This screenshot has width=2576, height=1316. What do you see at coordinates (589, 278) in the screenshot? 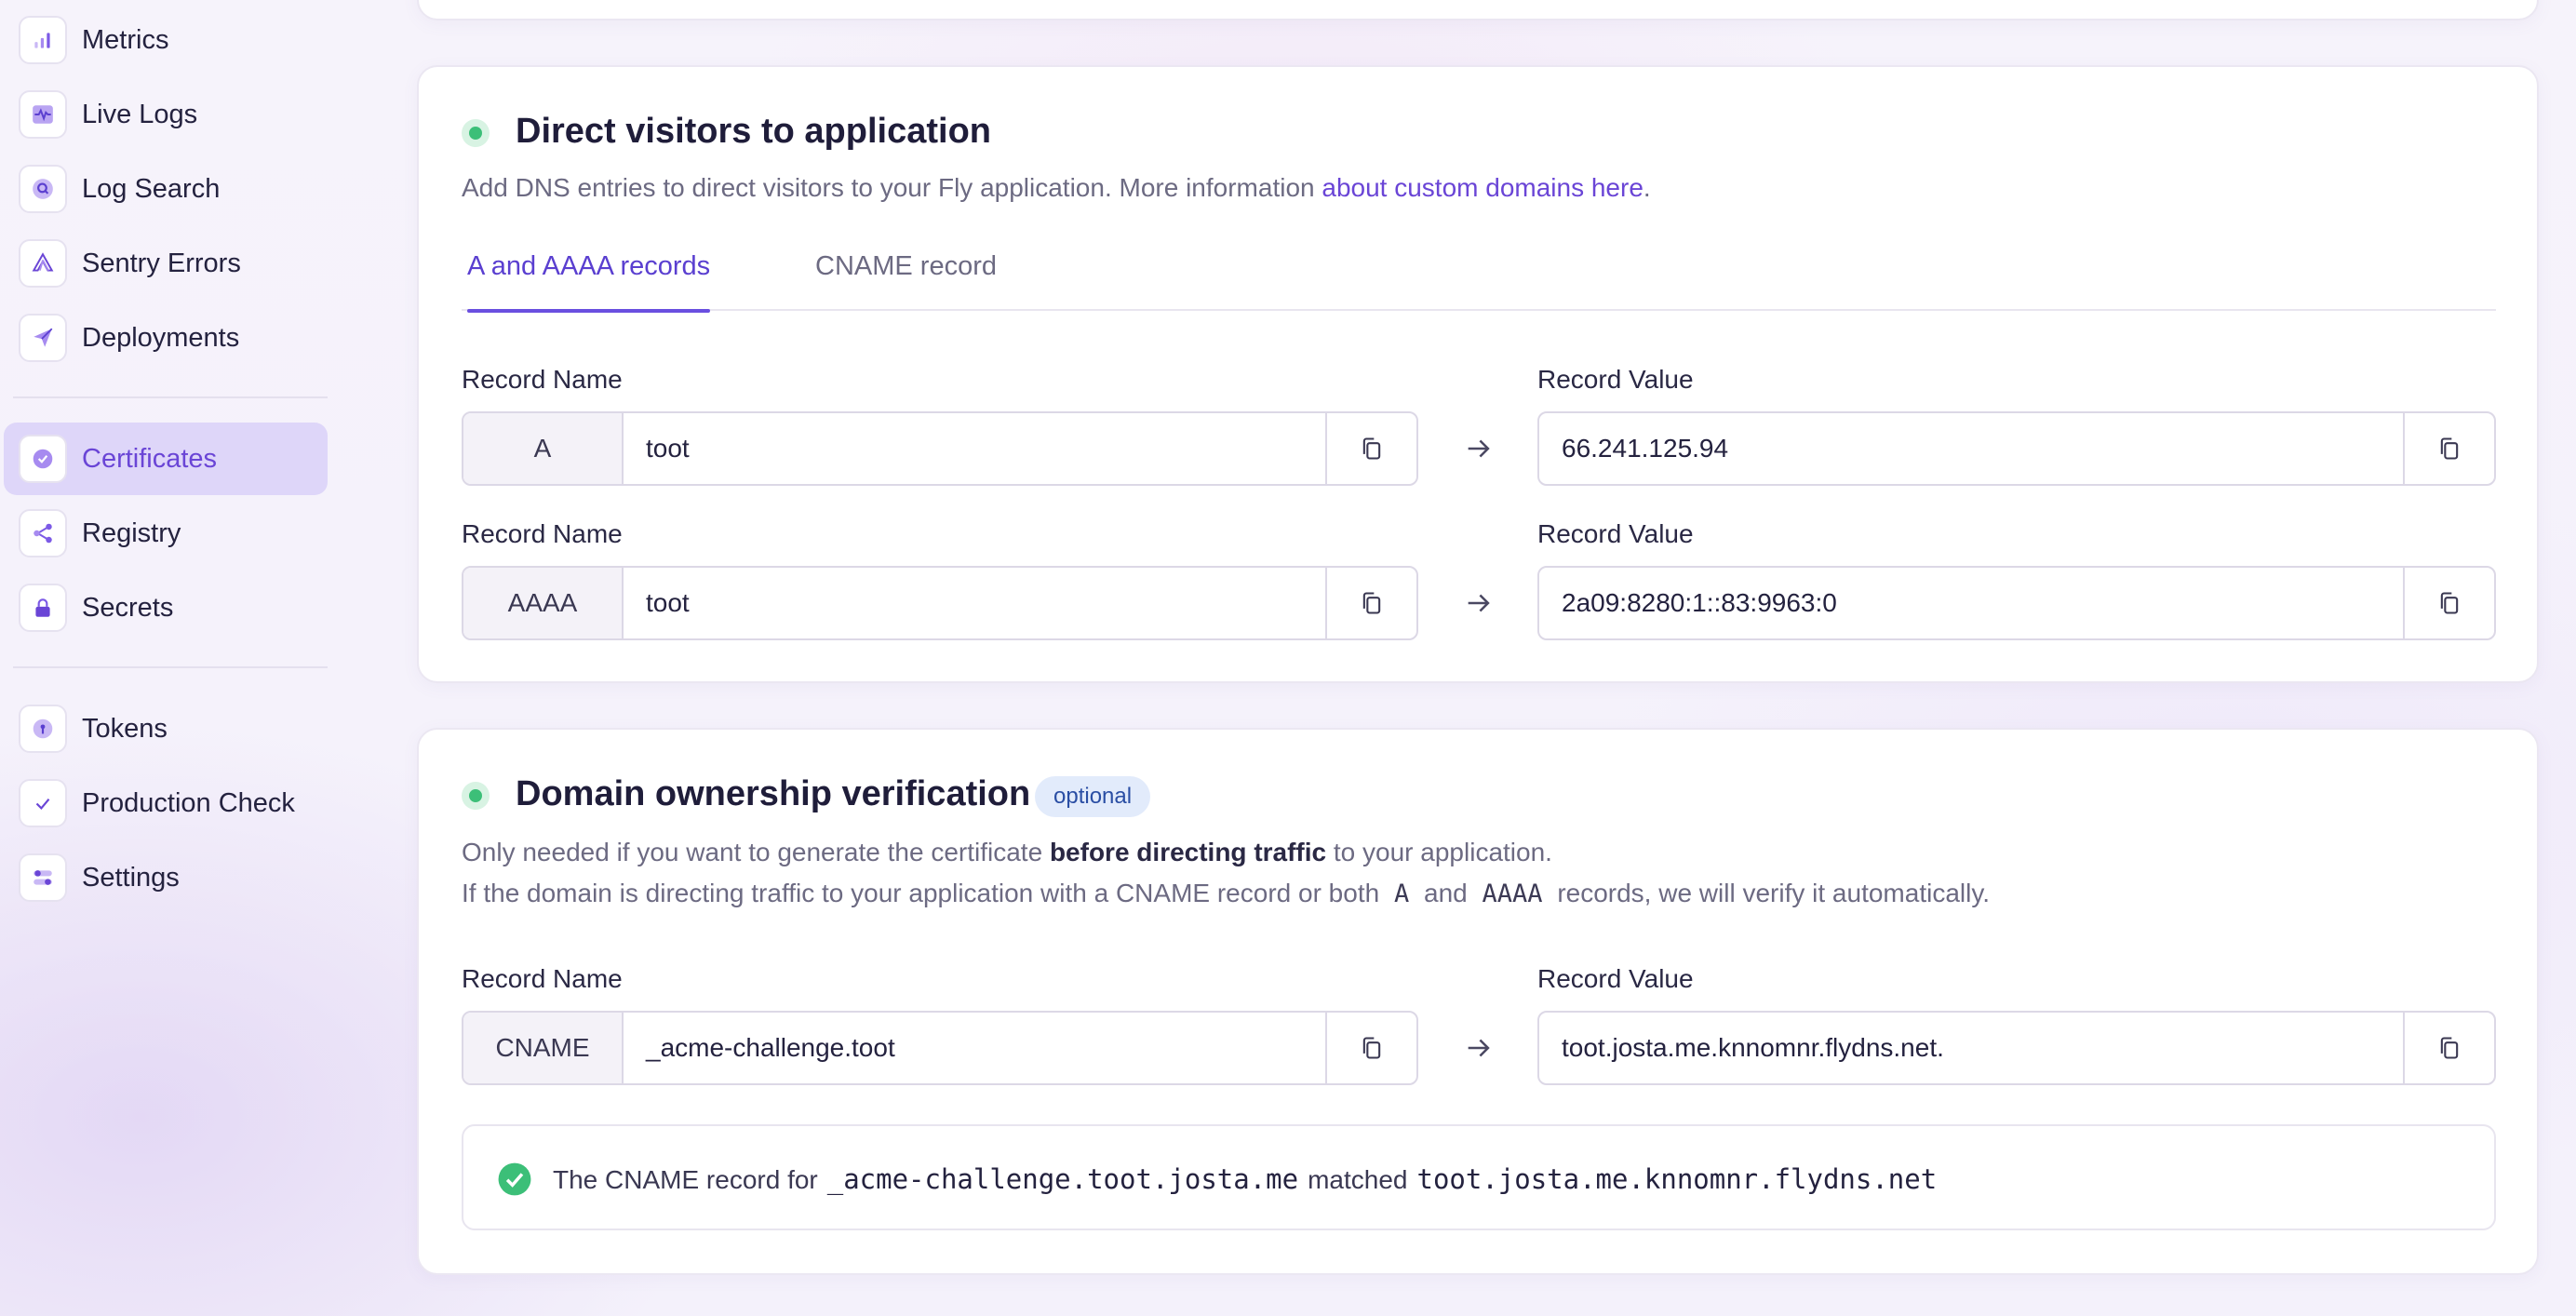
I see `tab-a-aaaa-records: A and AAAA records` at bounding box center [589, 278].